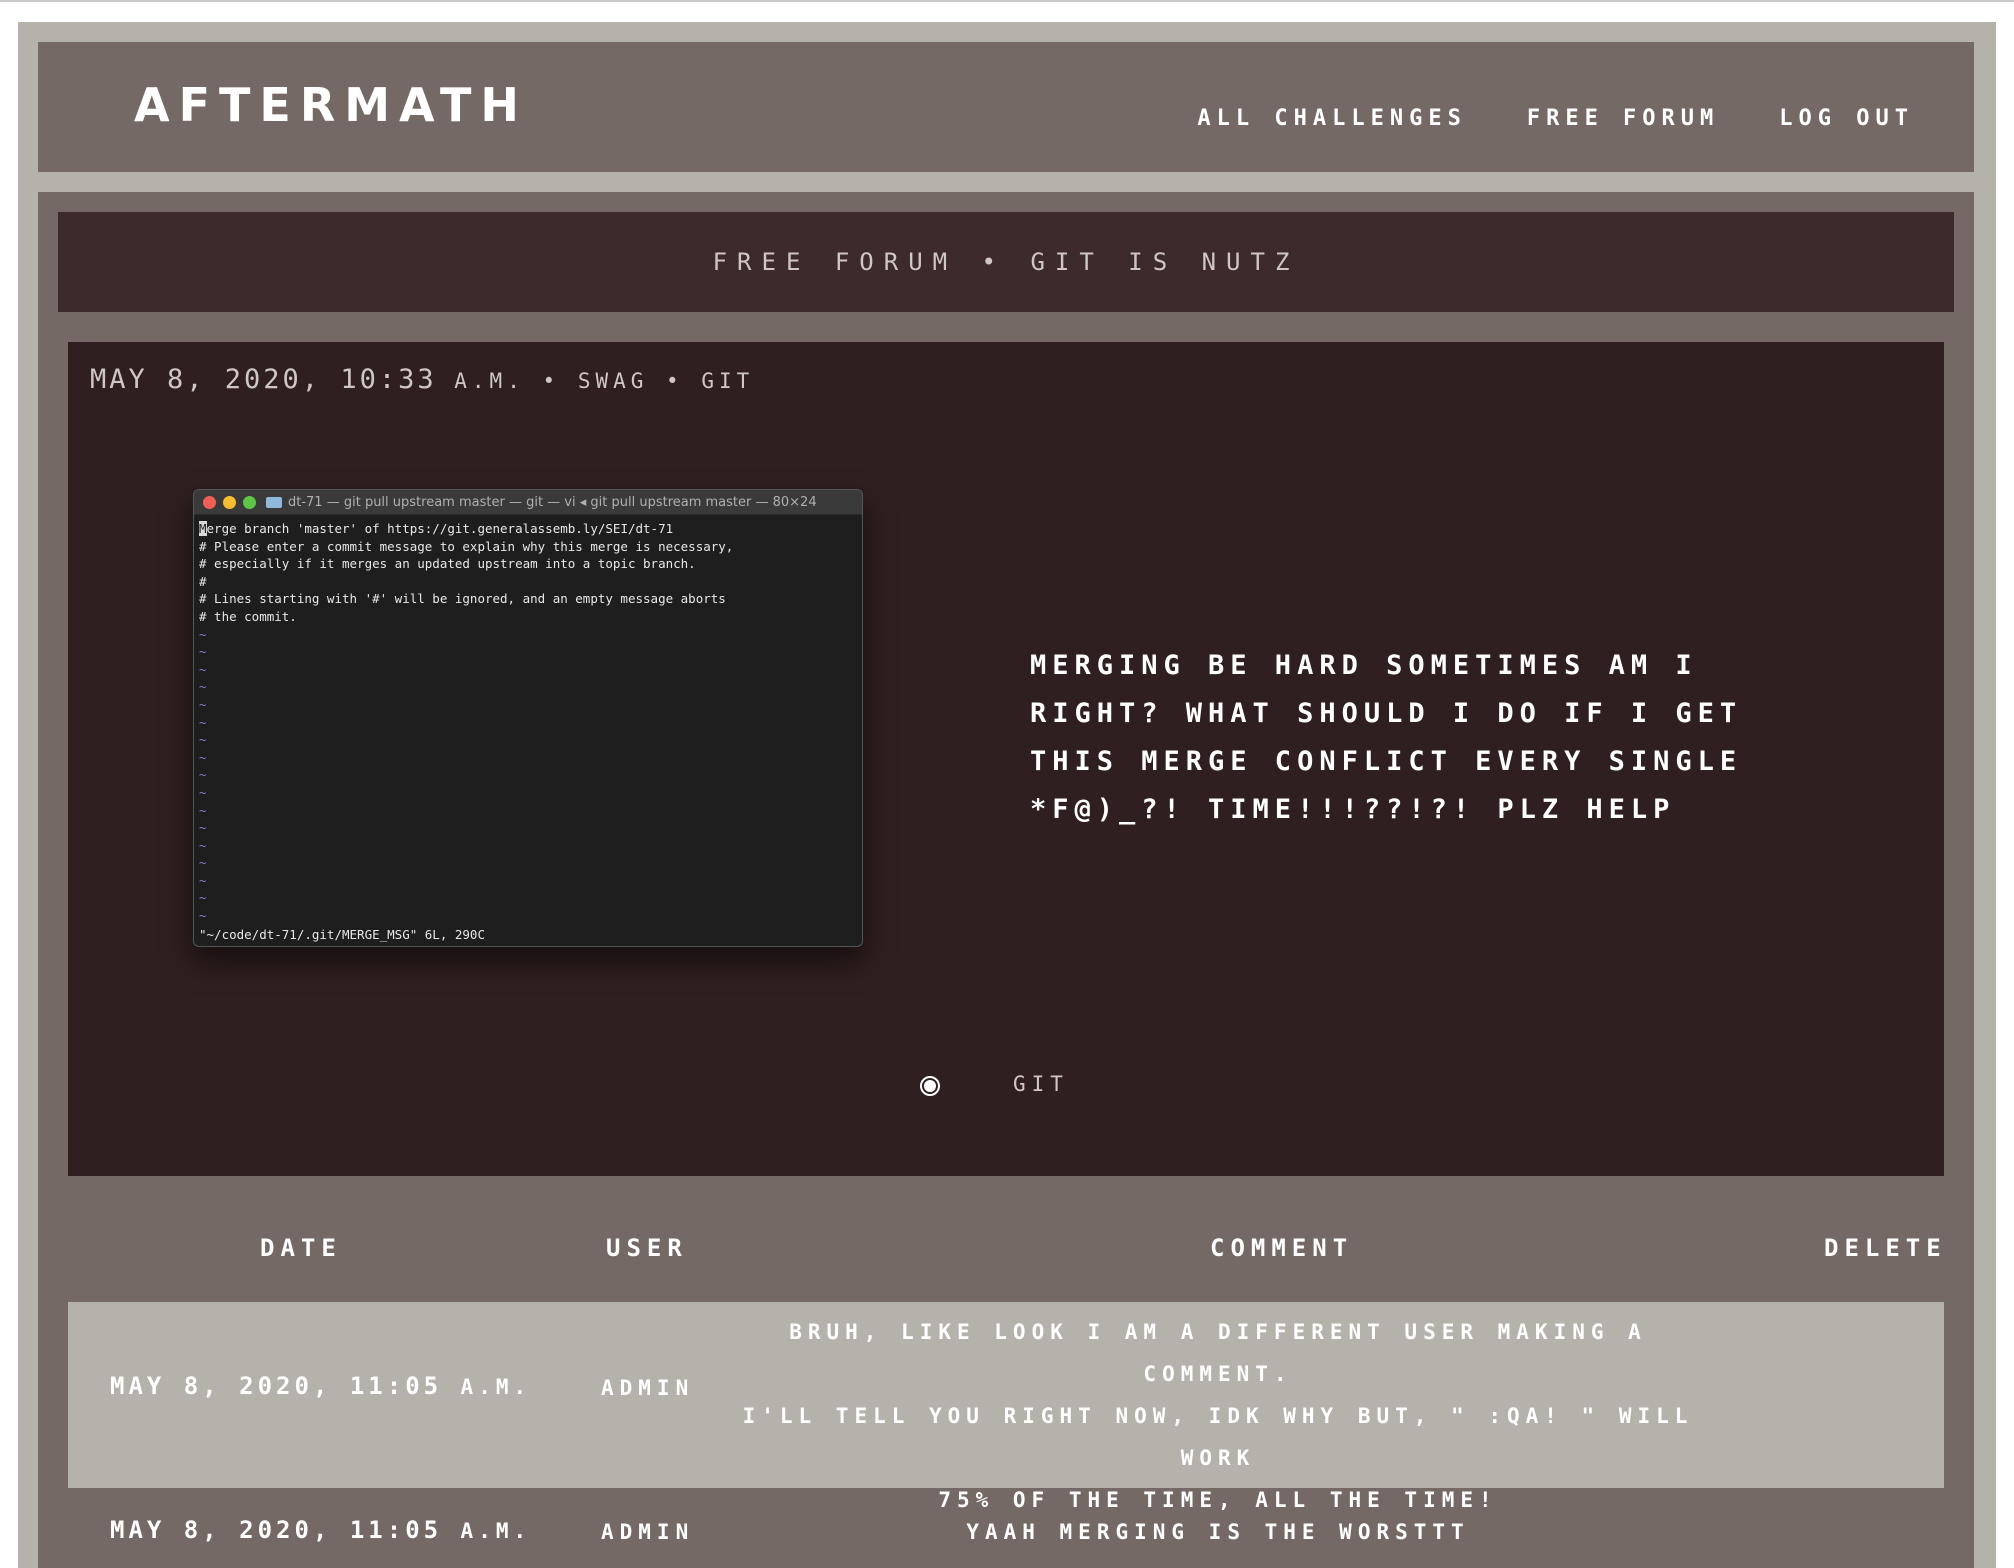 This screenshot has width=2014, height=1568. I want to click on nav-log-out: LOG OUT, so click(1846, 118).